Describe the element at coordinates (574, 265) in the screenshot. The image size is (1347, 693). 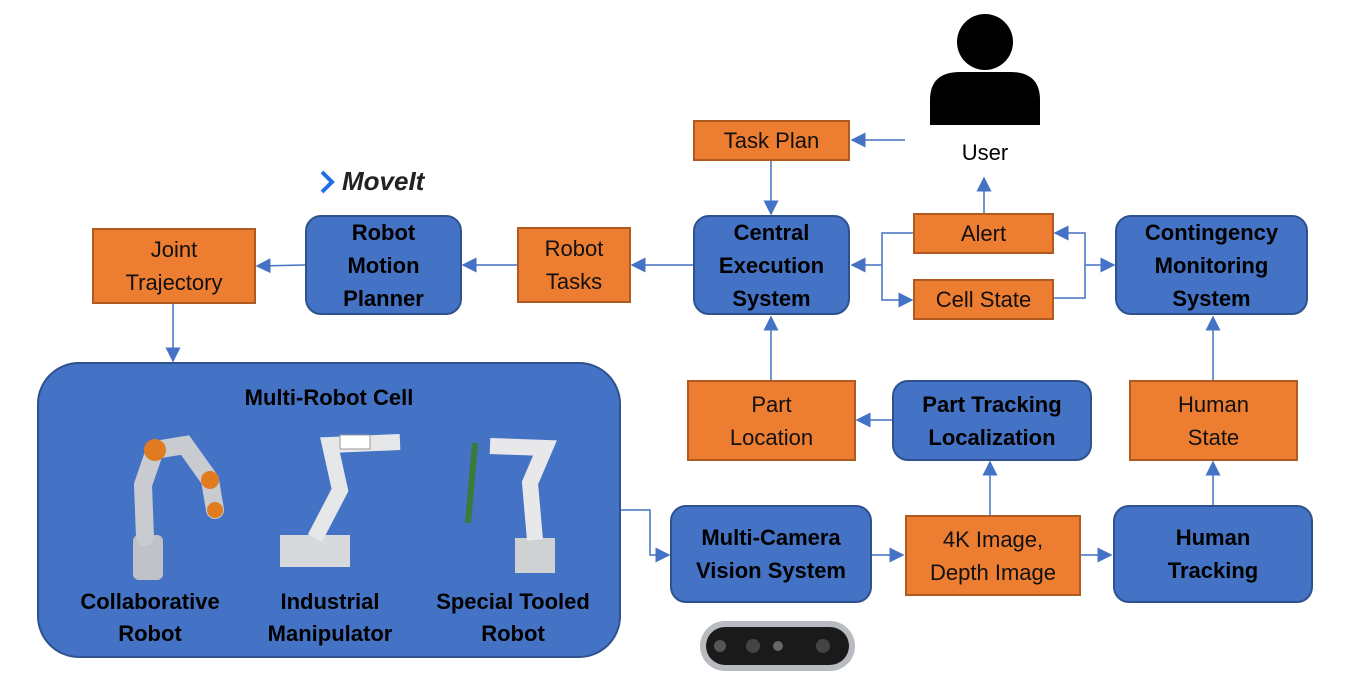
I see `robot-tasks-node: Robot Tasks` at that location.